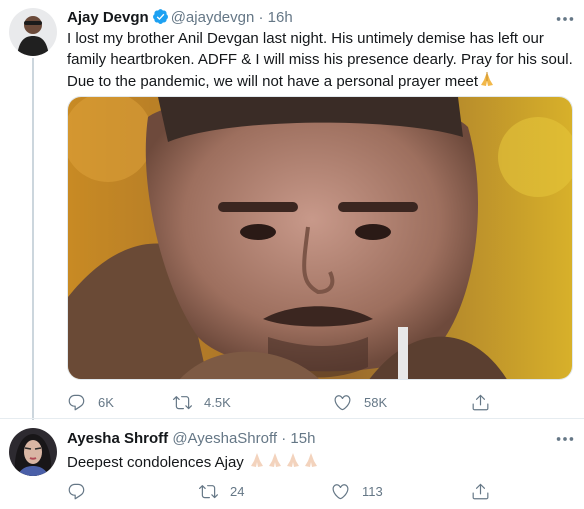 Image resolution: width=584 pixels, height=509 pixels. What do you see at coordinates (357, 491) in the screenshot?
I see `like-button: 113` at bounding box center [357, 491].